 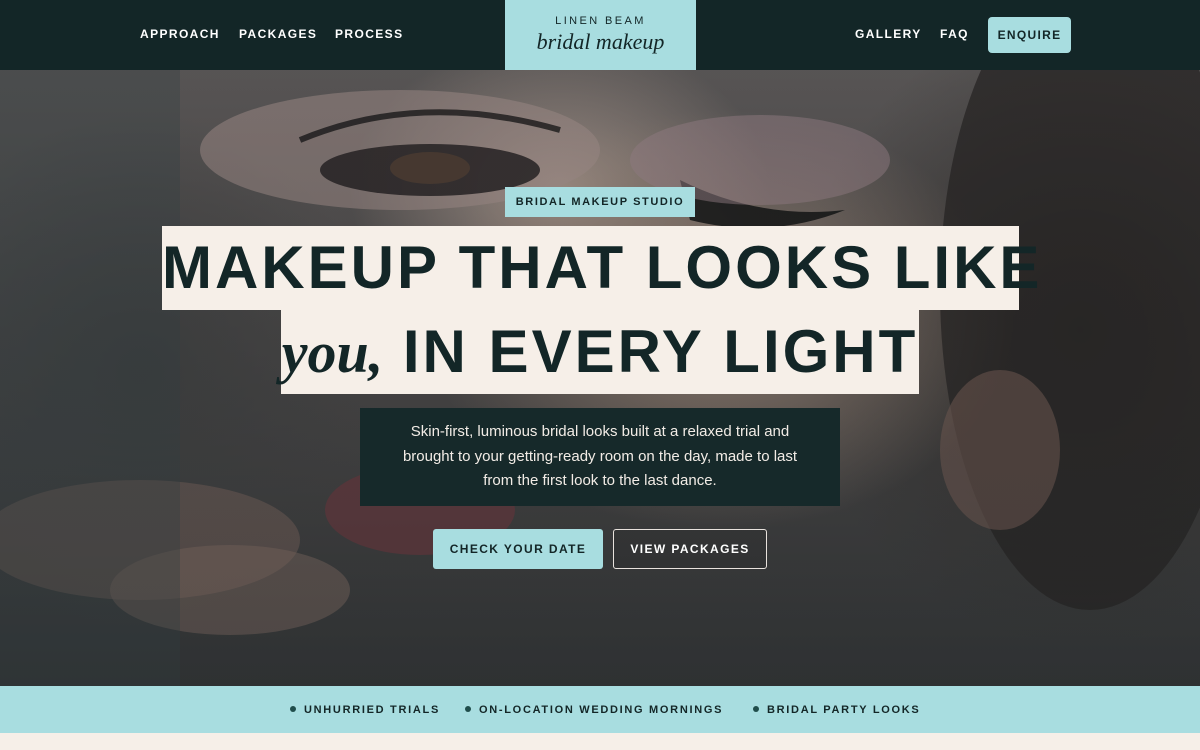 I want to click on headline-accent-word: you,, so click(x=332, y=352).